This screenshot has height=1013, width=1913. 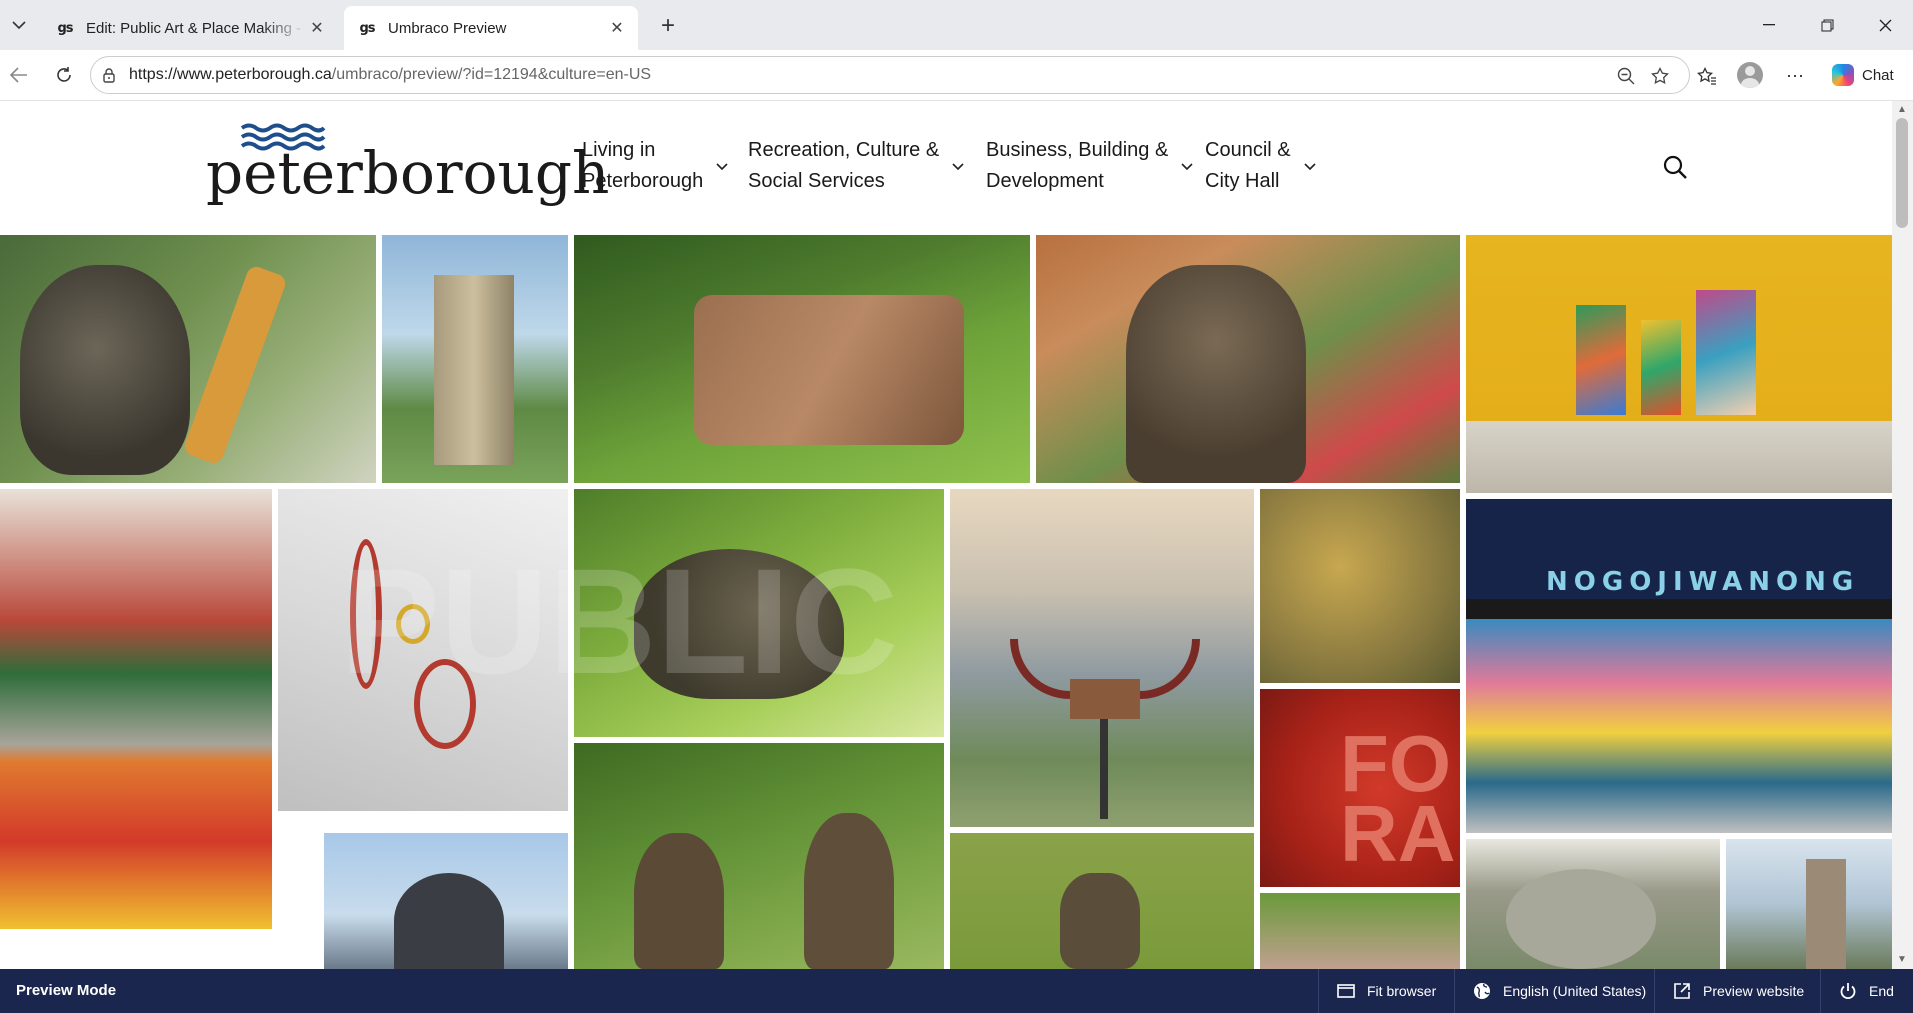 I want to click on tab-search-chevron-icon, so click(x=19, y=25).